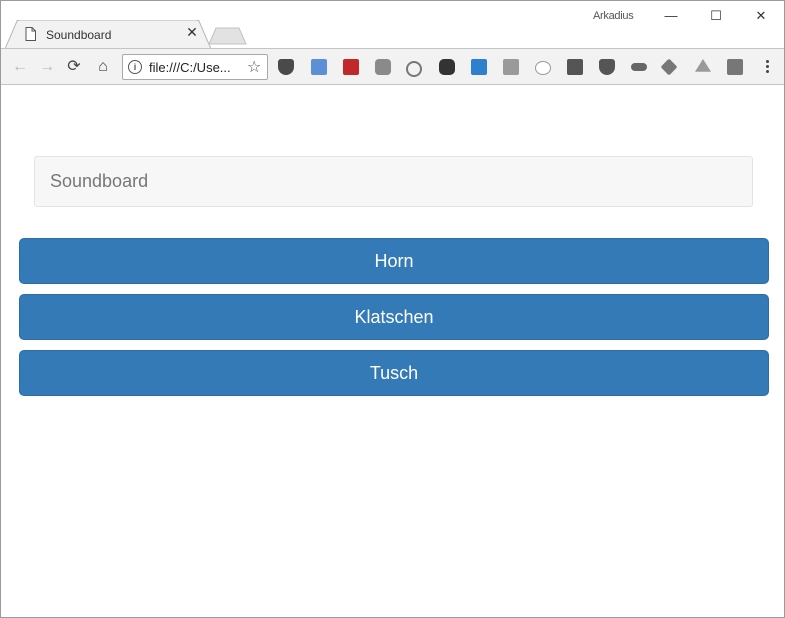  I want to click on browser-toolbar: ← → ⟳ ⌂ i file:///C:/Use... ☆, so click(392, 66).